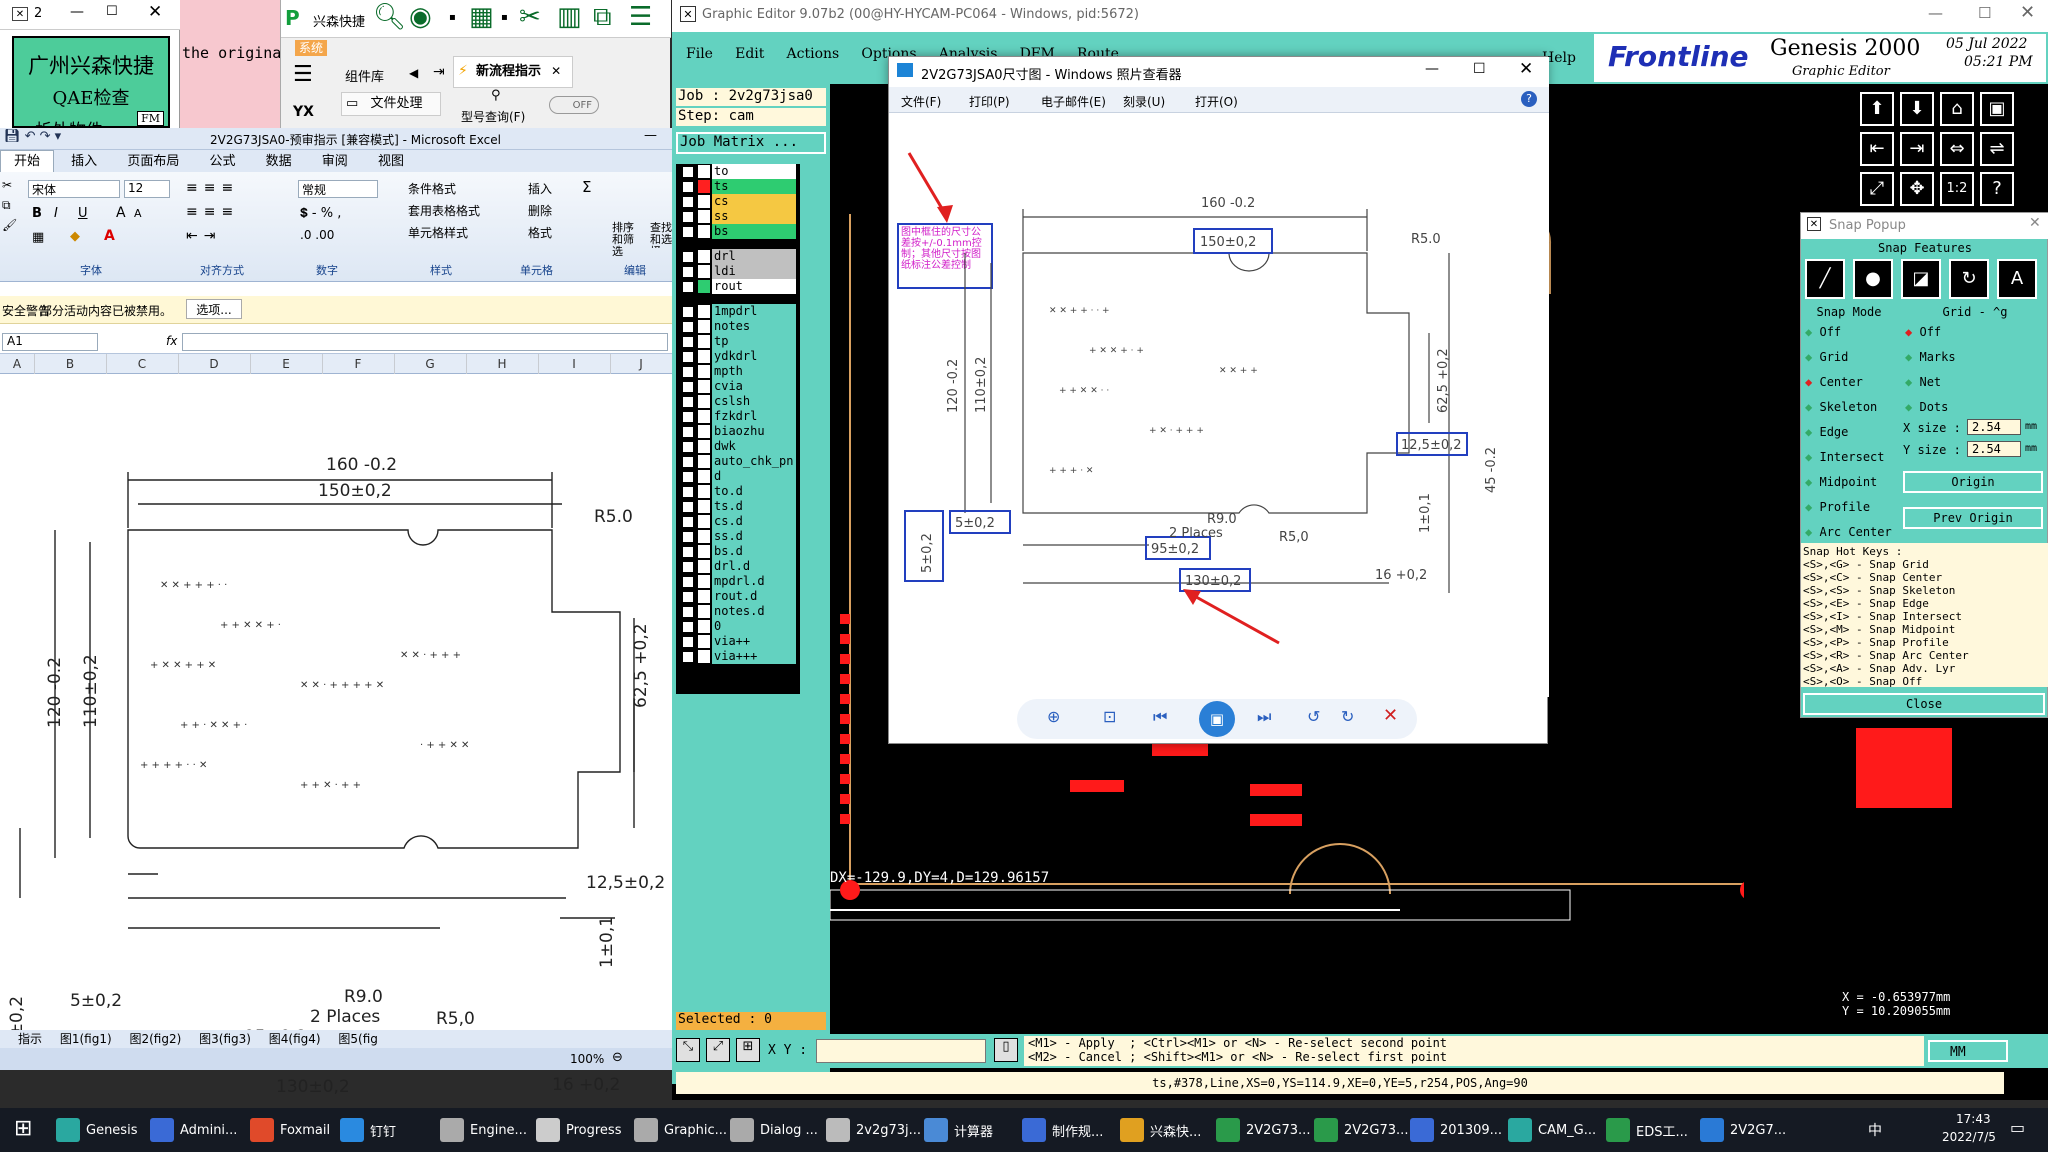 This screenshot has height=1152, width=2048. Describe the element at coordinates (413, 73) in the screenshot. I see `back-icon: ◀` at that location.